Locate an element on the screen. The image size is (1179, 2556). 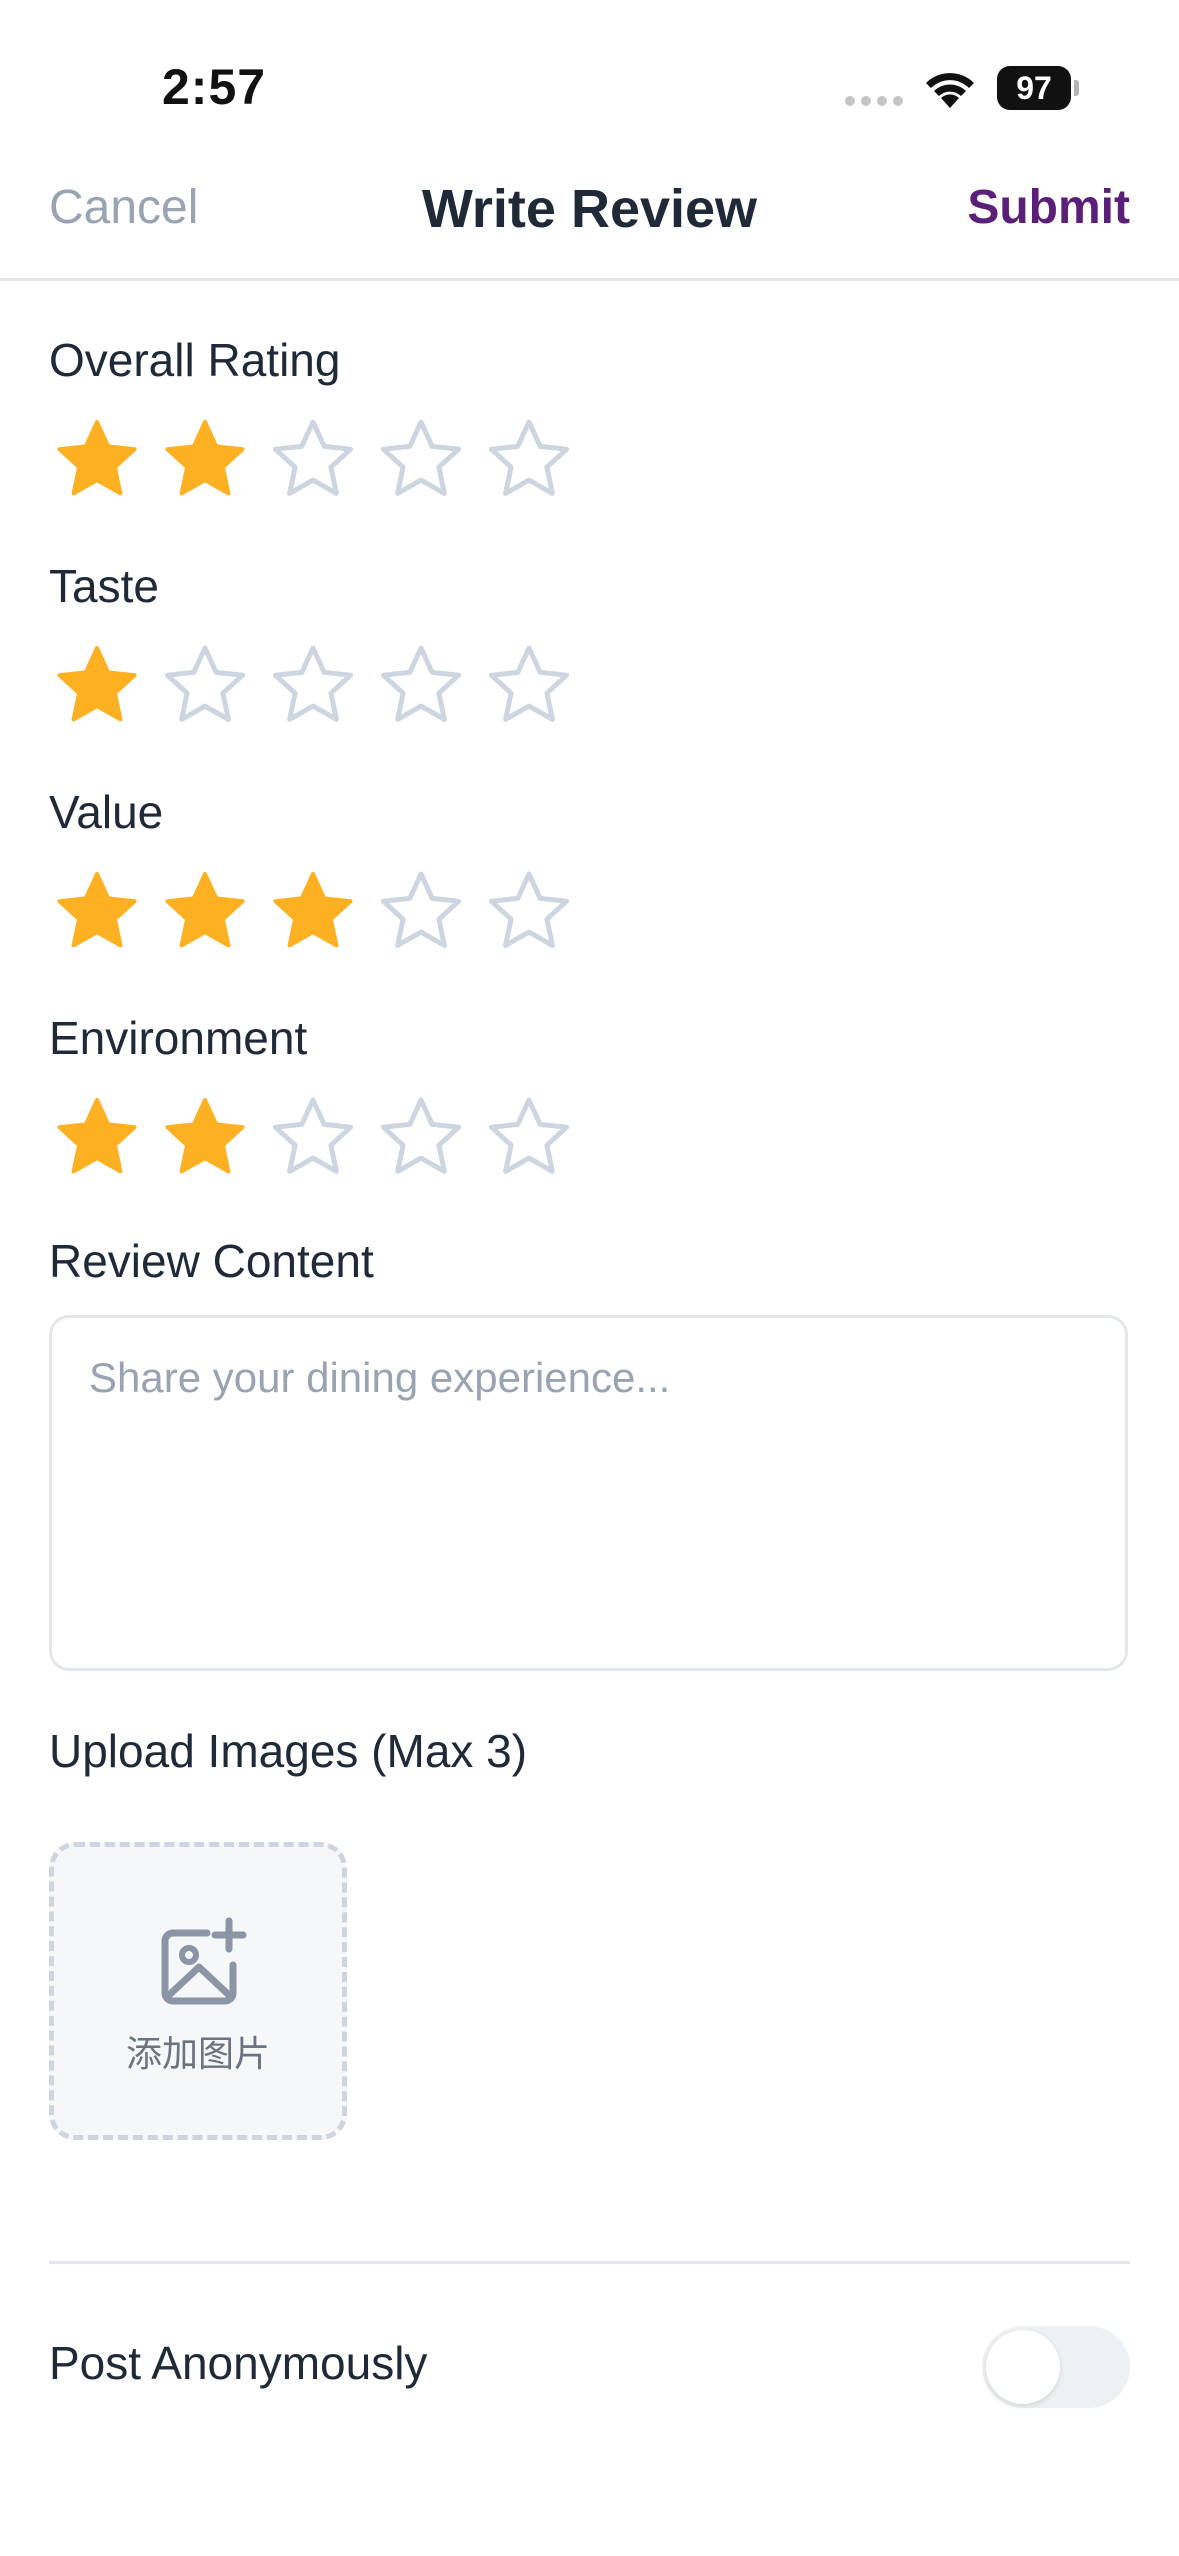
rating-overall: Overall Rating is located at coordinates (319, 420).